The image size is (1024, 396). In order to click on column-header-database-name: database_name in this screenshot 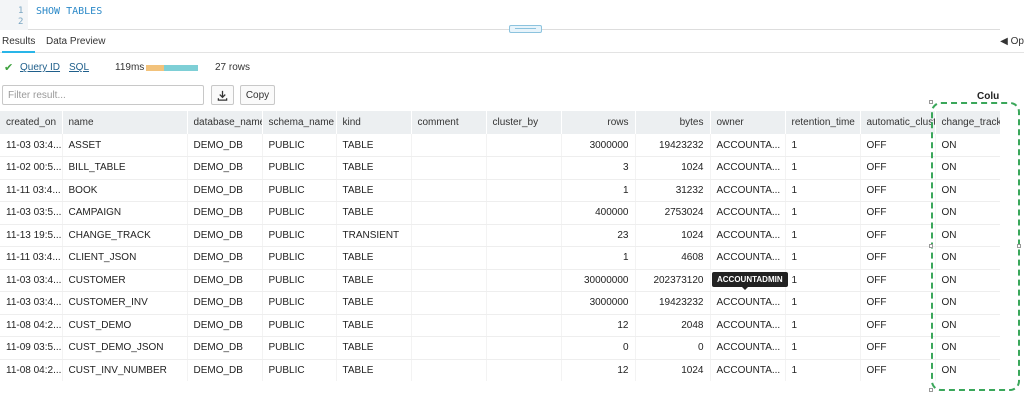, I will do `click(225, 122)`.